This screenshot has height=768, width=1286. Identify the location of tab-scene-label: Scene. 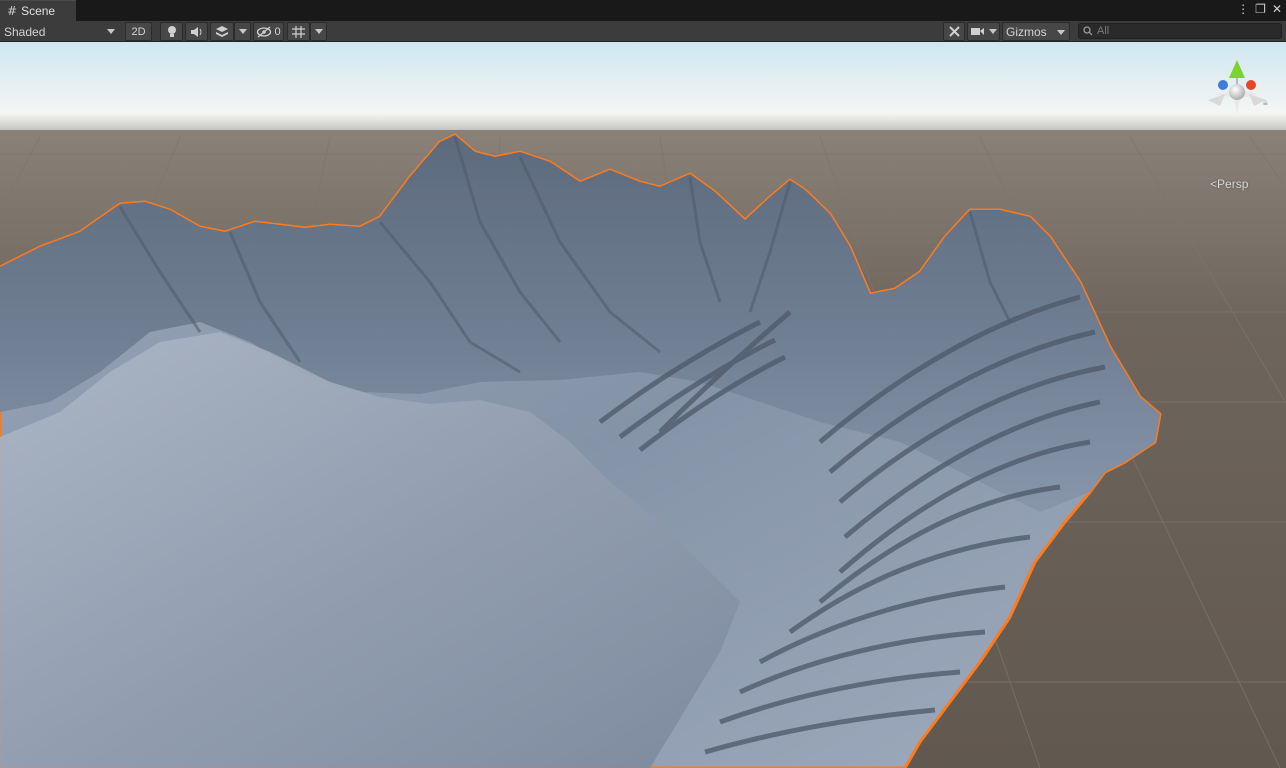
(38, 11).